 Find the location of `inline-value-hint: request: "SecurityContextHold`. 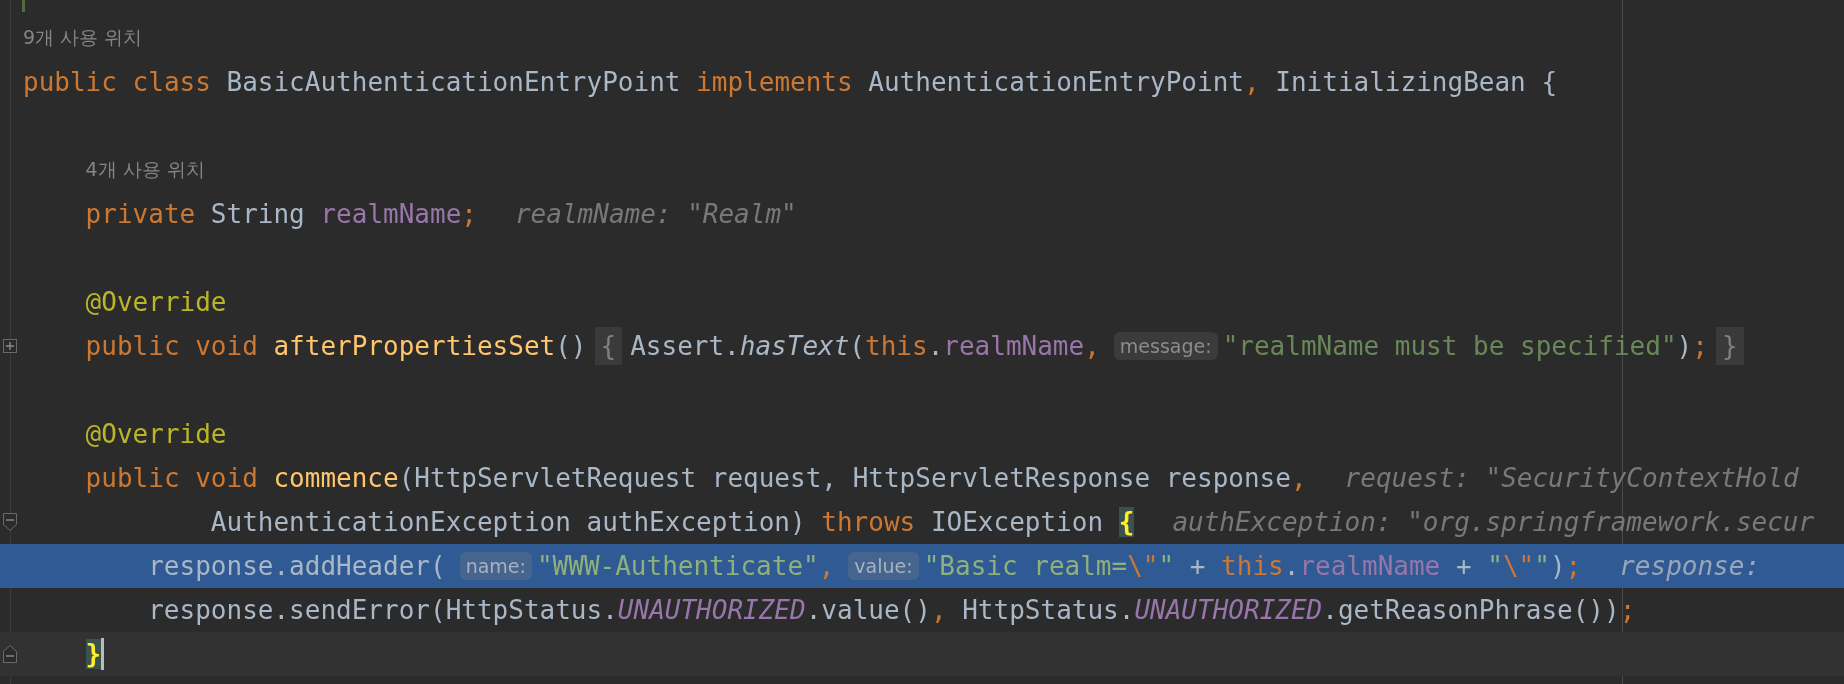

inline-value-hint: request: "SecurityContextHold is located at coordinates (1571, 478).